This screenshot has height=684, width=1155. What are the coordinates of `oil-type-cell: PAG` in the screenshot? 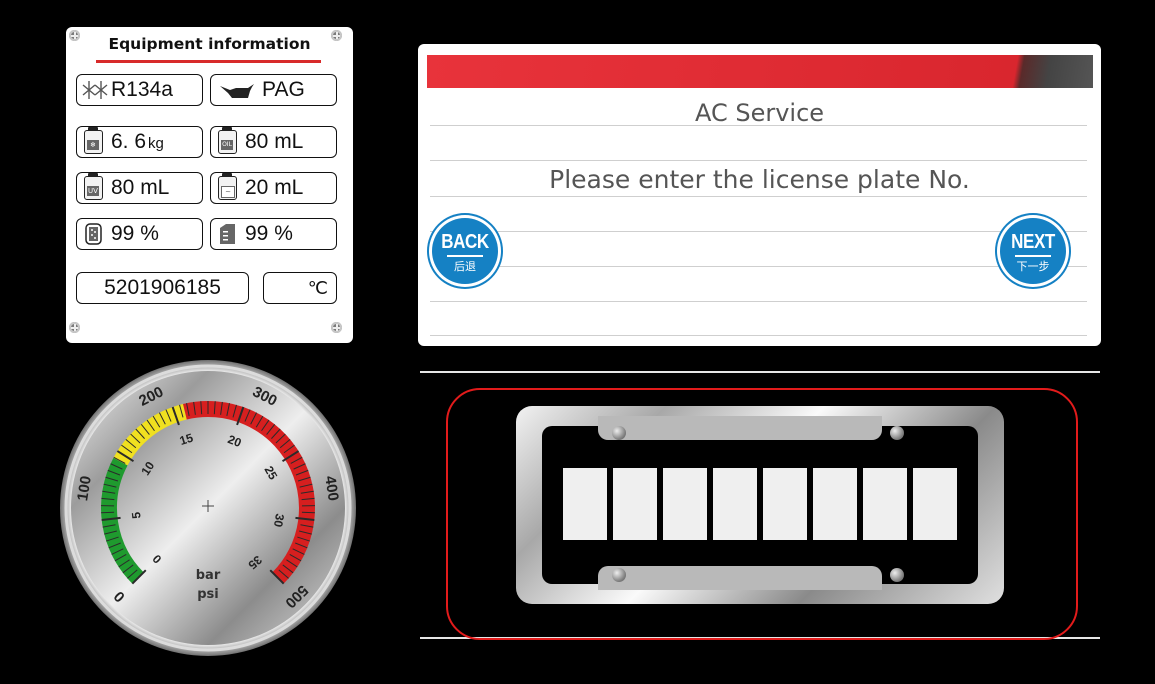 It's located at (273, 90).